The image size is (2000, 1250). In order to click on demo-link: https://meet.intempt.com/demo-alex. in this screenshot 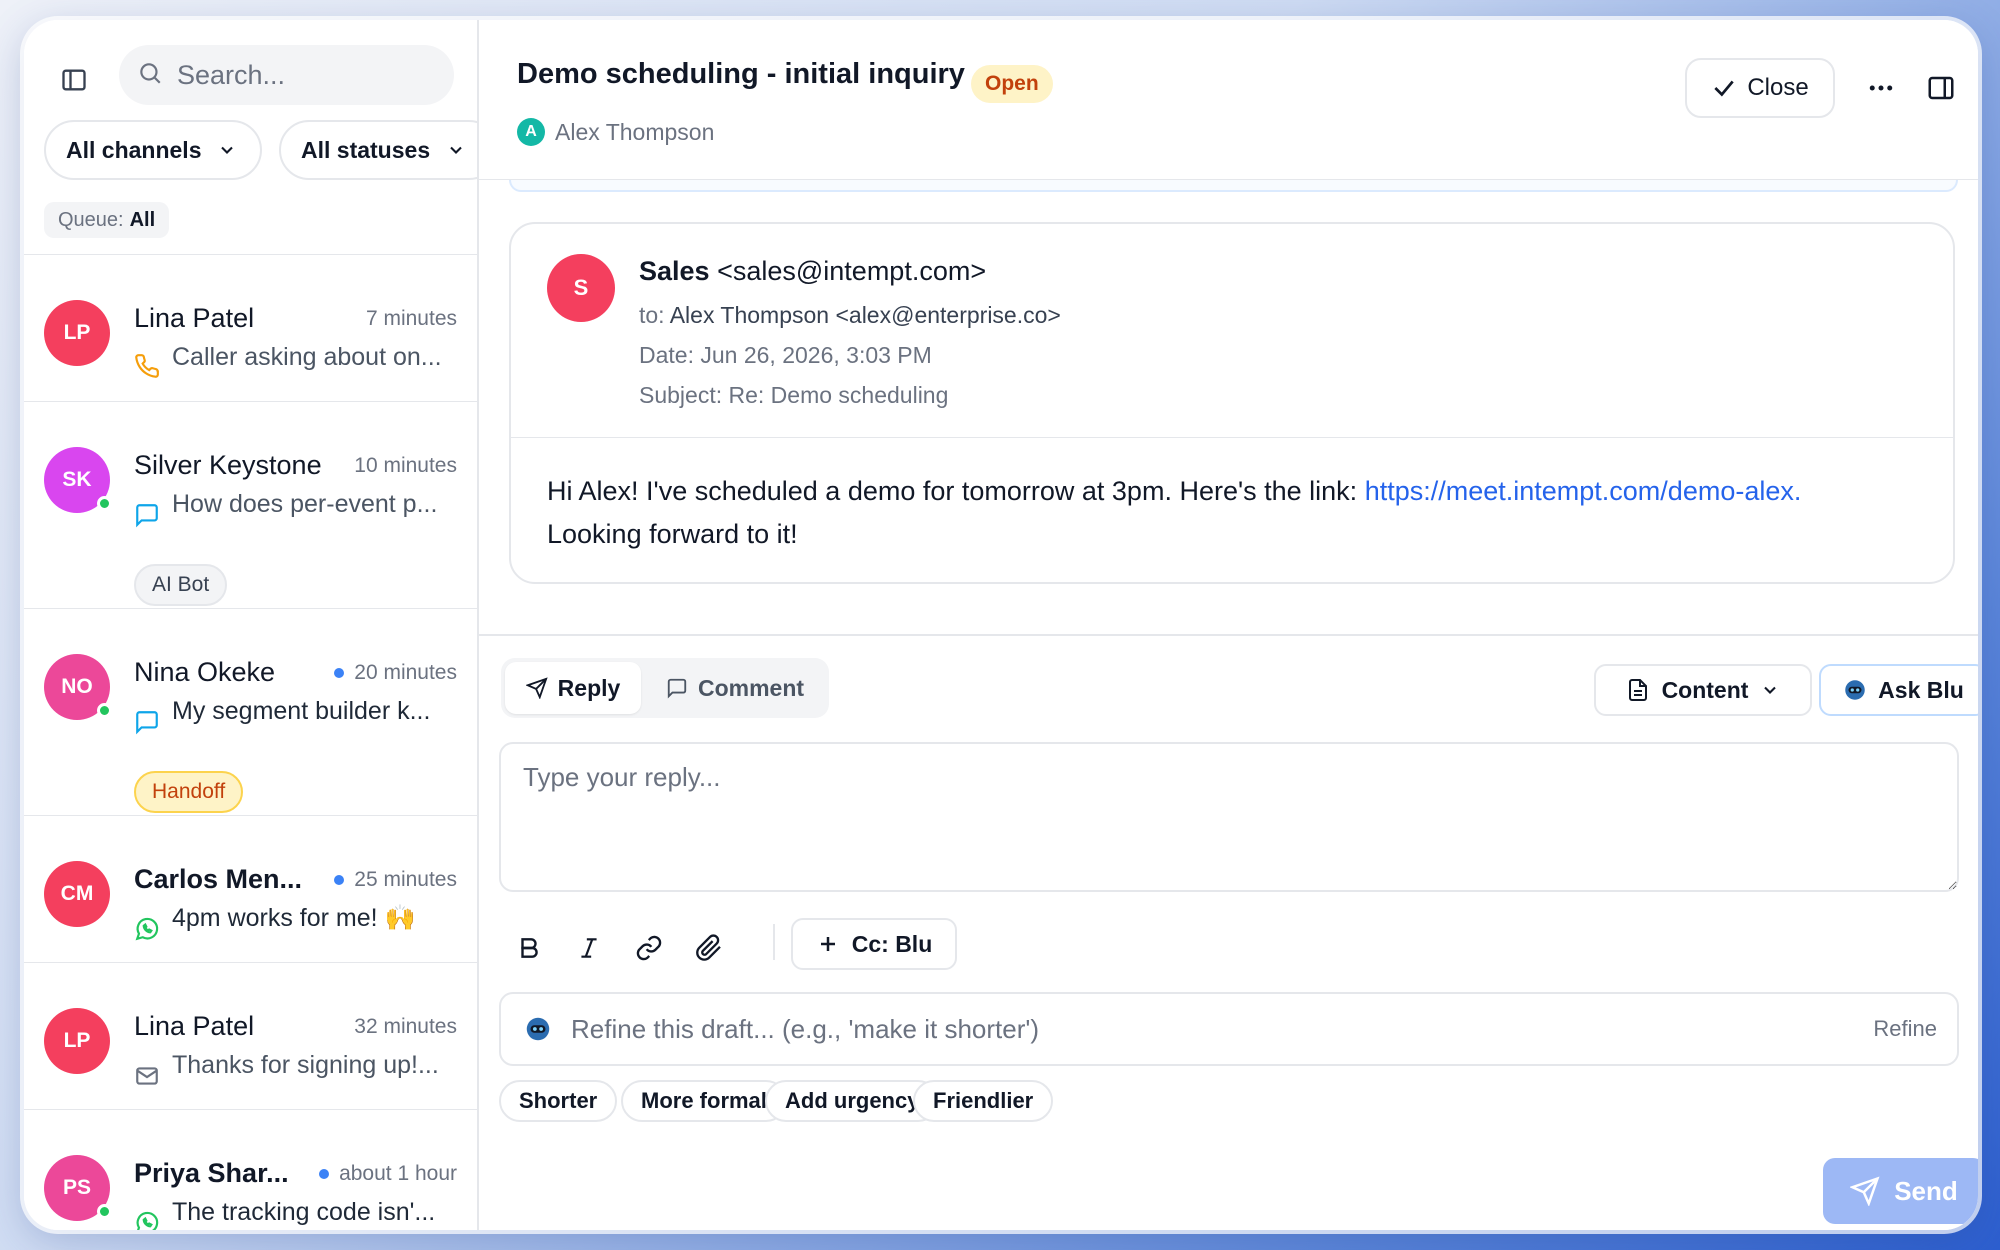, I will do `click(1583, 491)`.